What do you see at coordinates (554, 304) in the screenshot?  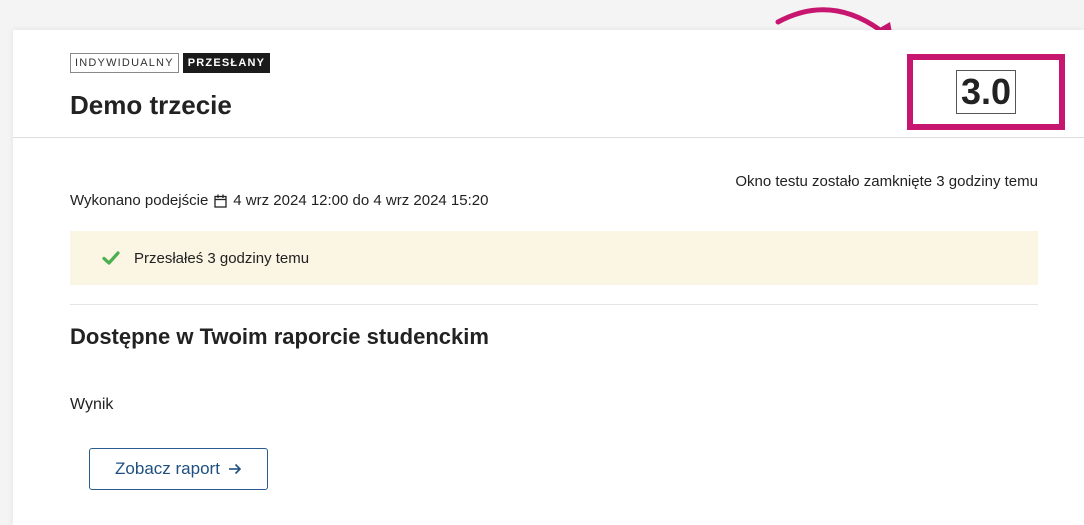 I see `section-divider` at bounding box center [554, 304].